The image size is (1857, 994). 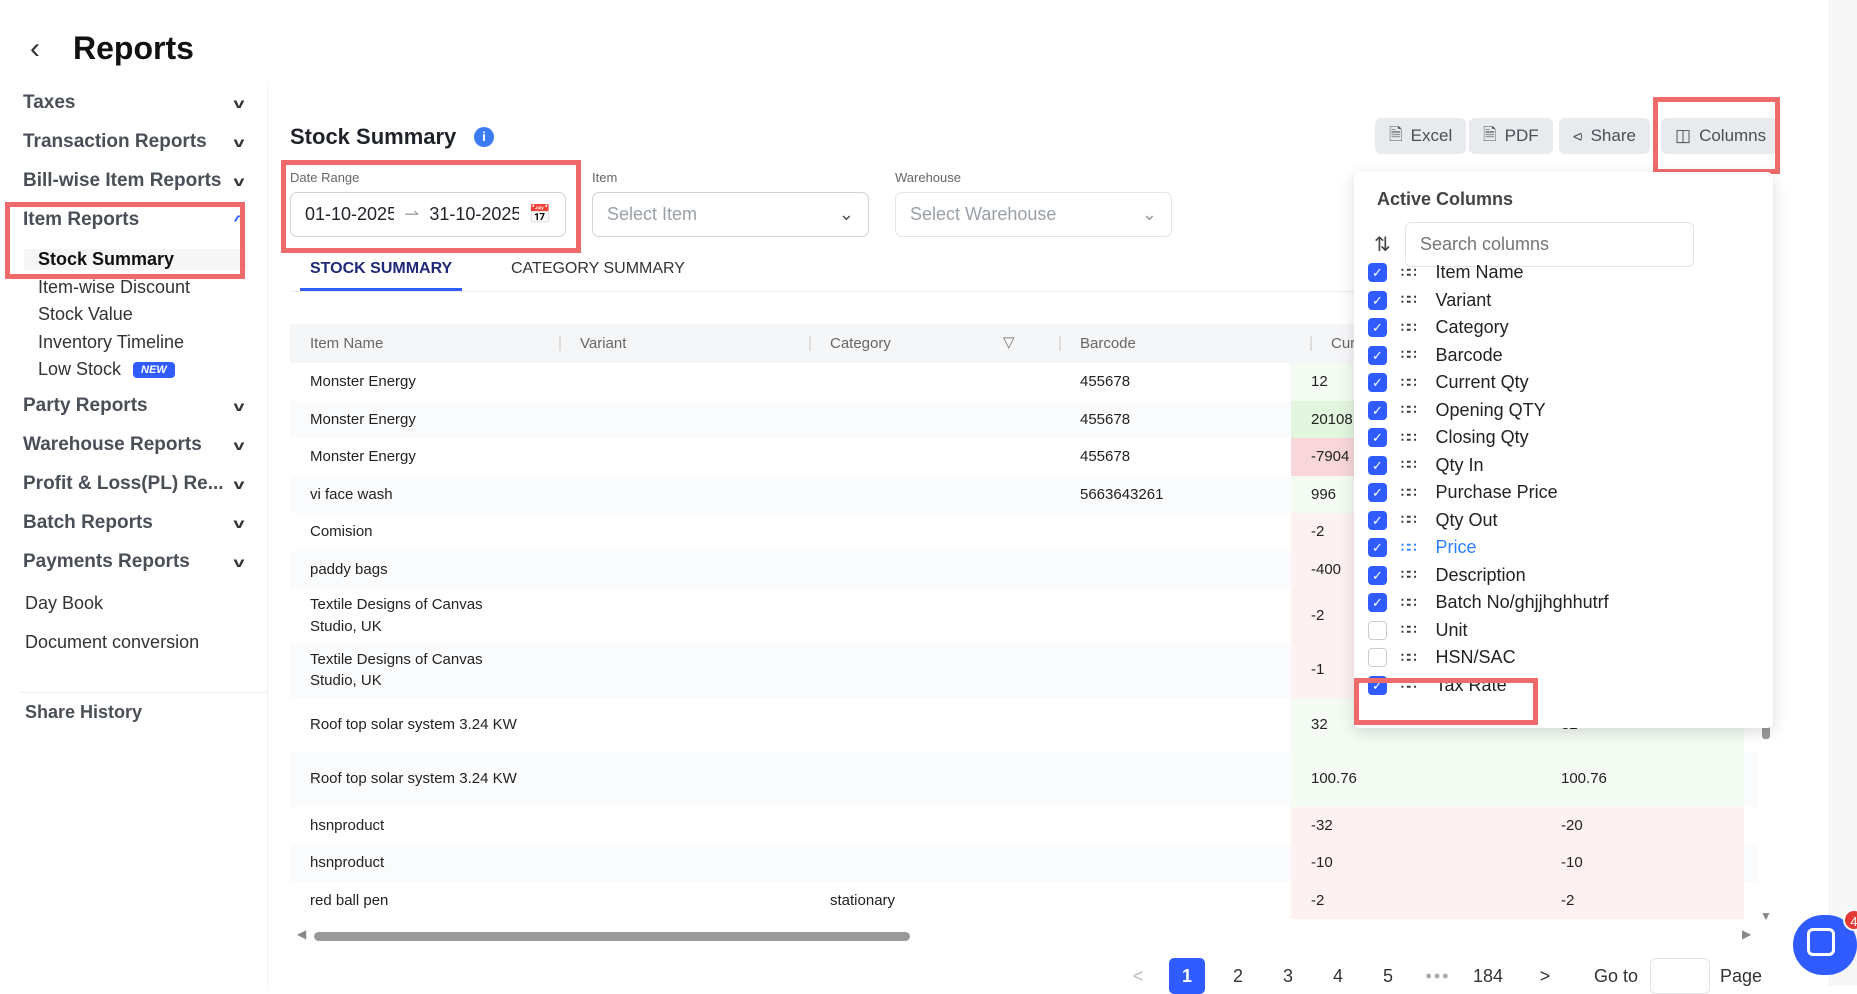 What do you see at coordinates (64, 603) in the screenshot?
I see `sidebar-link: Day Book` at bounding box center [64, 603].